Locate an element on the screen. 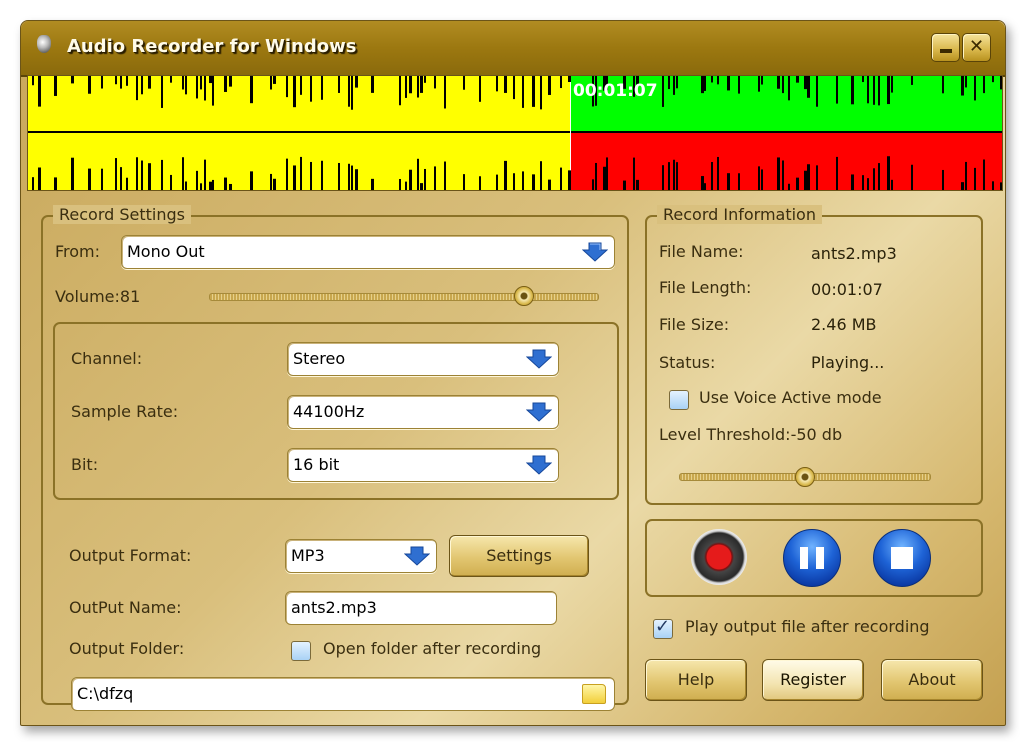  voice-active-checkbox is located at coordinates (679, 400).